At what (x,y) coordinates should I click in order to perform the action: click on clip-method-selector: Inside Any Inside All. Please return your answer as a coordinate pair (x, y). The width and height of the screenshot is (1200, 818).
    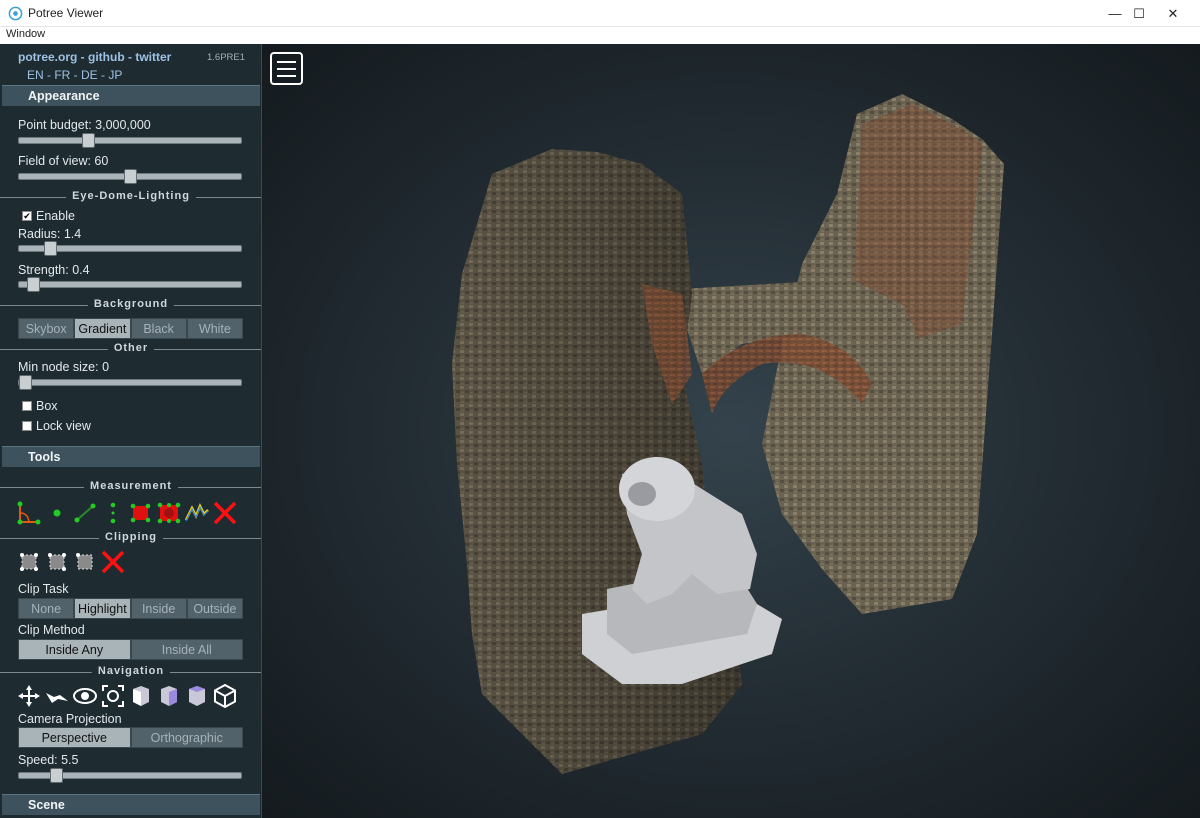
    Looking at the image, I should click on (130, 649).